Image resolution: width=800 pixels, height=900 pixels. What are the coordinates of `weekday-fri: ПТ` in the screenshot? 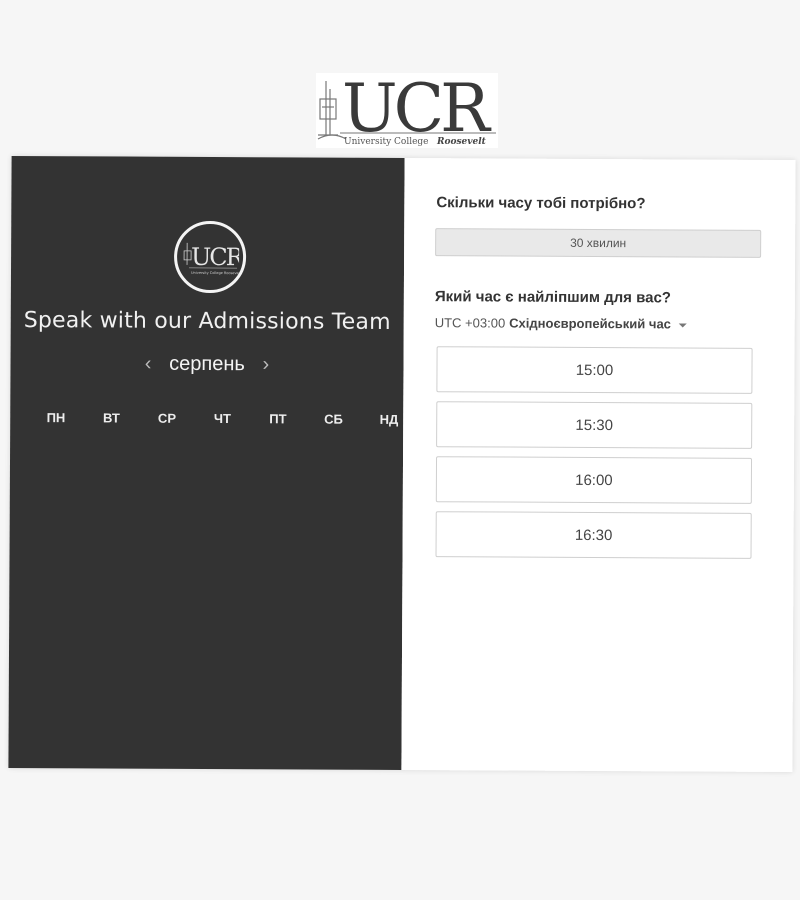 It's located at (278, 419).